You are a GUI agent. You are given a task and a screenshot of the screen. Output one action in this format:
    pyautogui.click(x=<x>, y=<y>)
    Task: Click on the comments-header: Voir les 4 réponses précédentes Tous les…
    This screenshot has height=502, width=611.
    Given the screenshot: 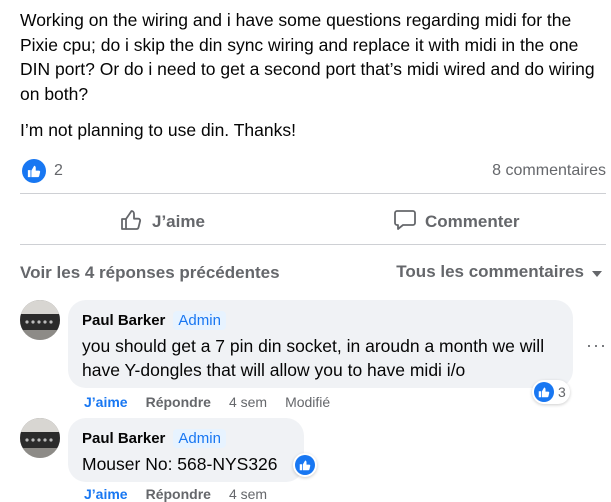 What is the action you would take?
    pyautogui.click(x=313, y=274)
    